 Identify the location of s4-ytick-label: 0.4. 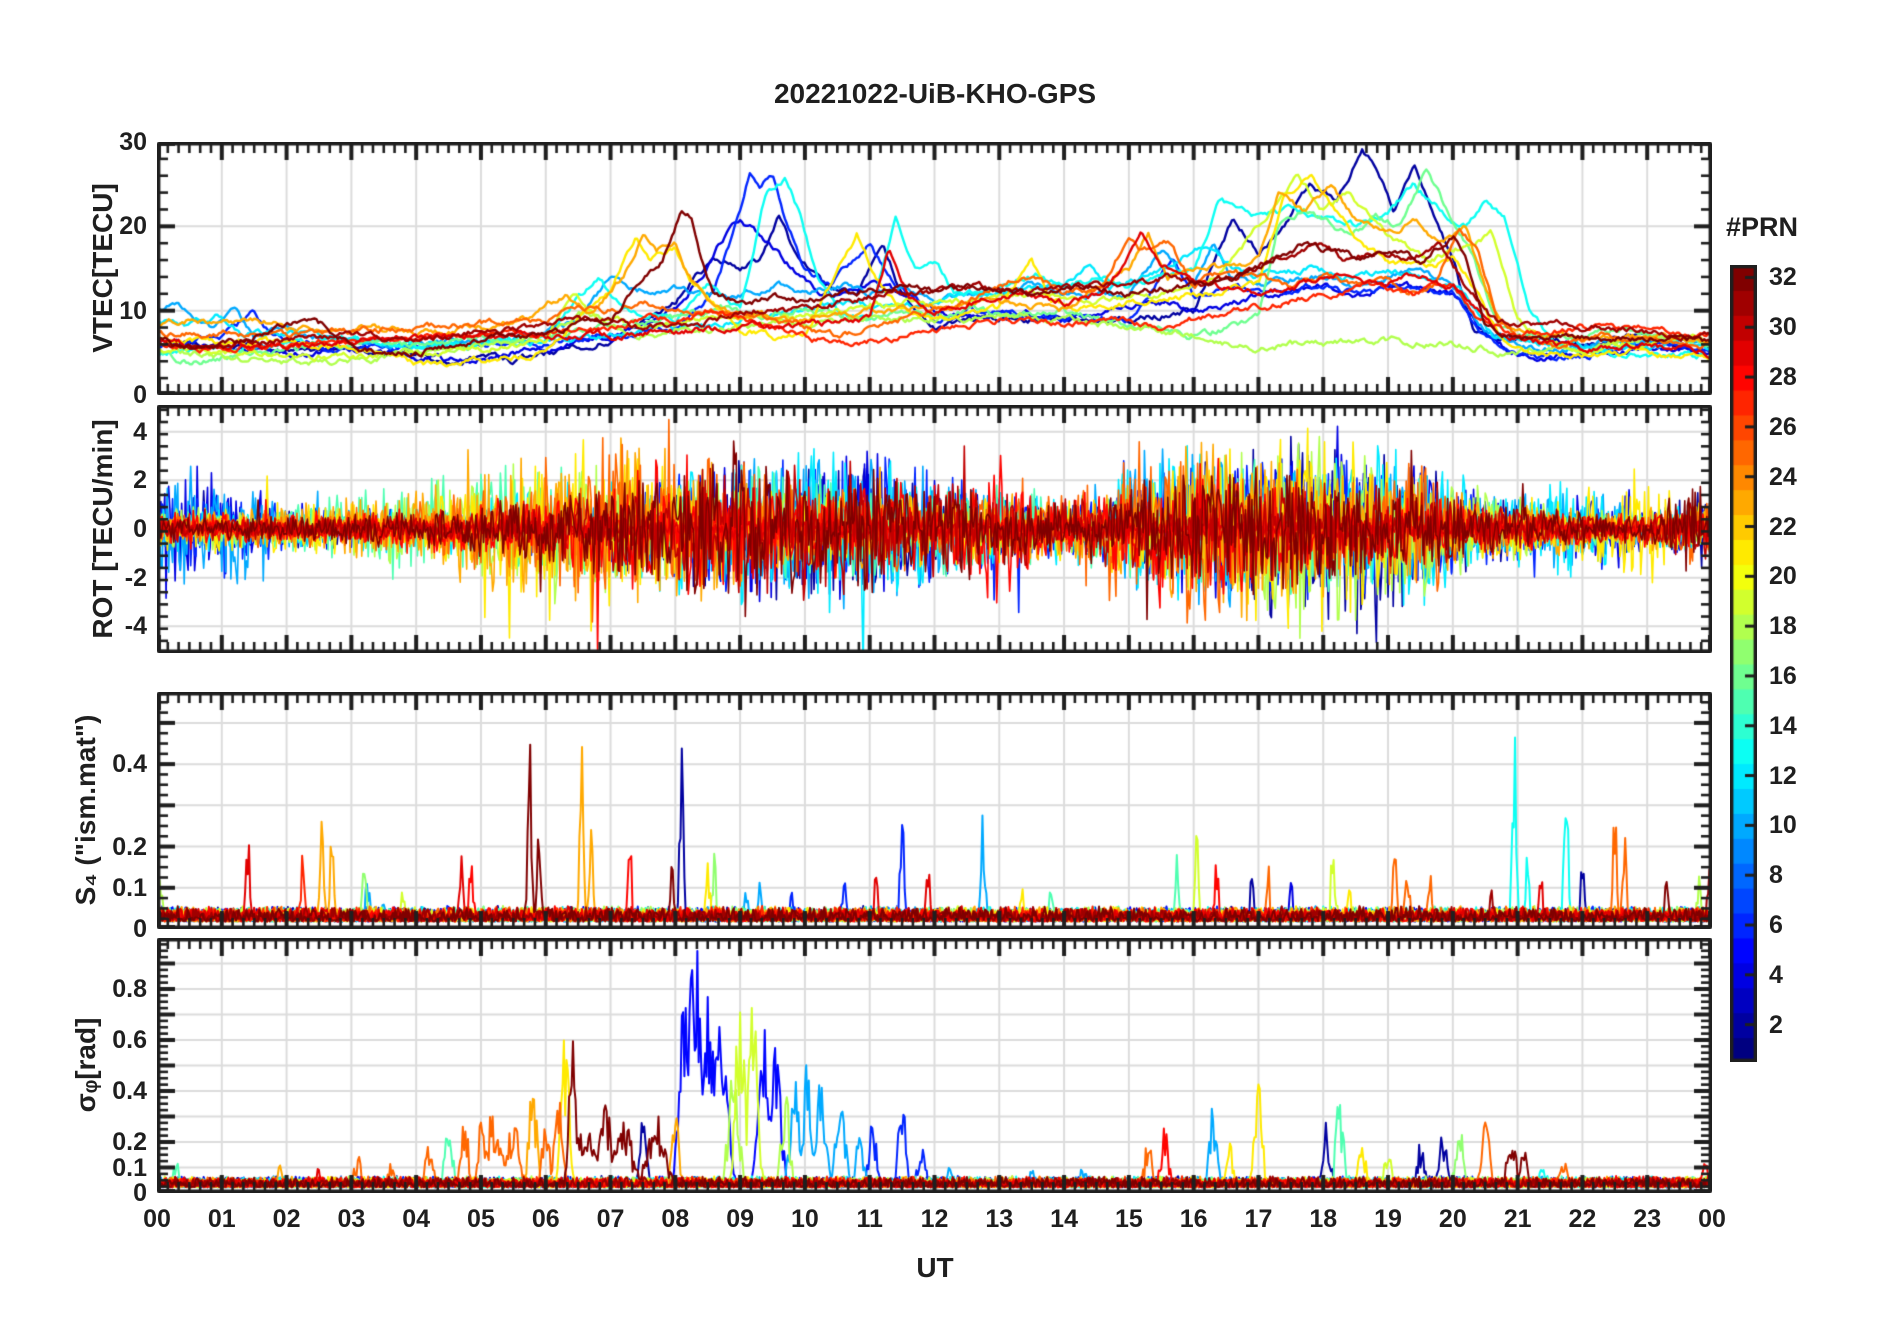
(129, 764).